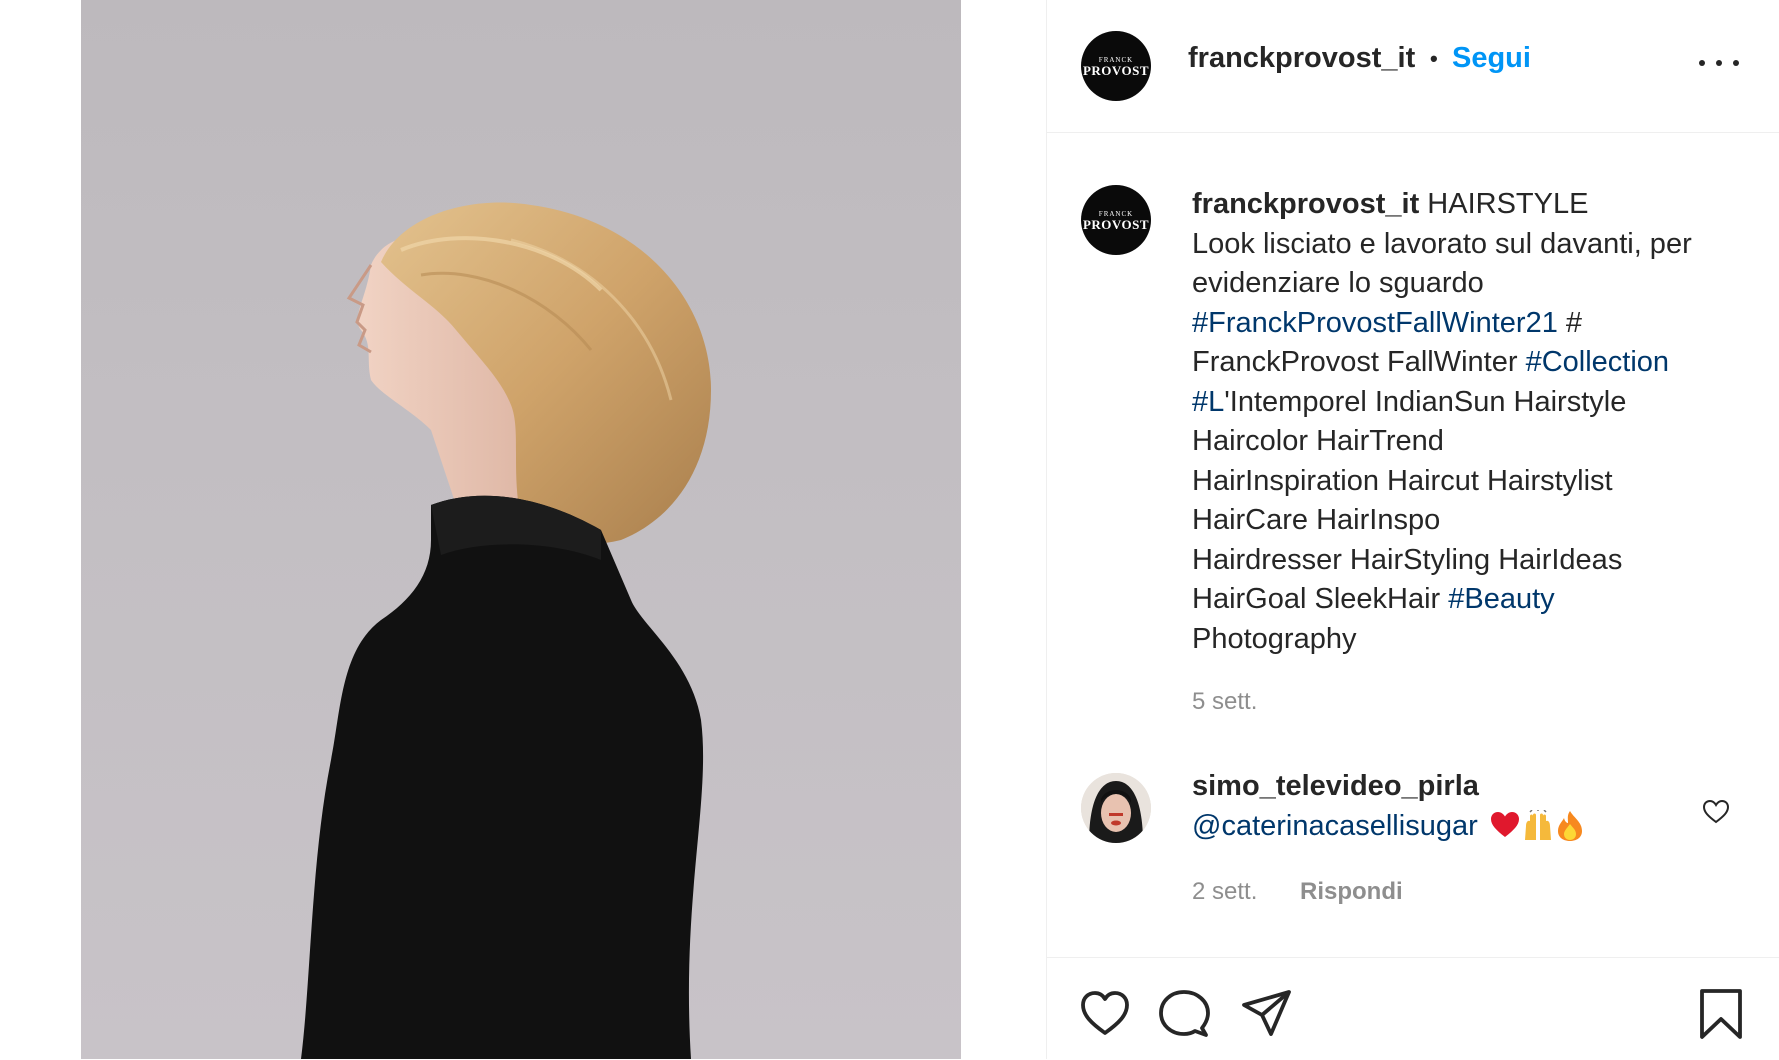 The width and height of the screenshot is (1779, 1060). I want to click on post-actions, so click(1413, 1008).